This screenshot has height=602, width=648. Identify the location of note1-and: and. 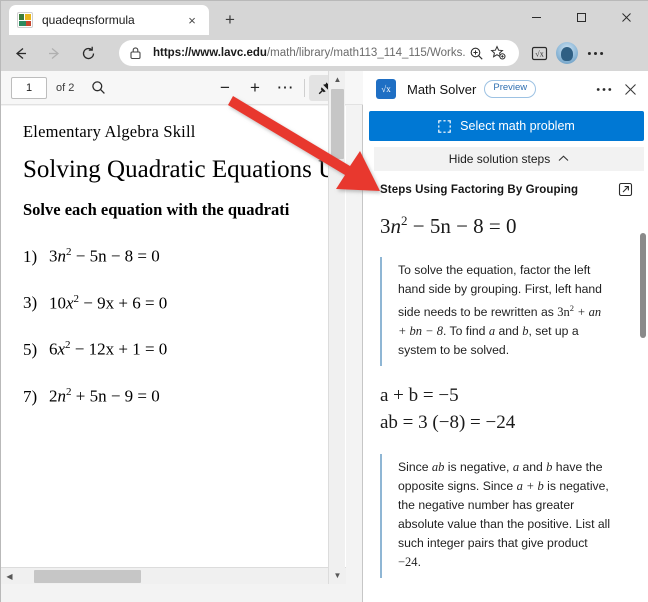
(509, 331).